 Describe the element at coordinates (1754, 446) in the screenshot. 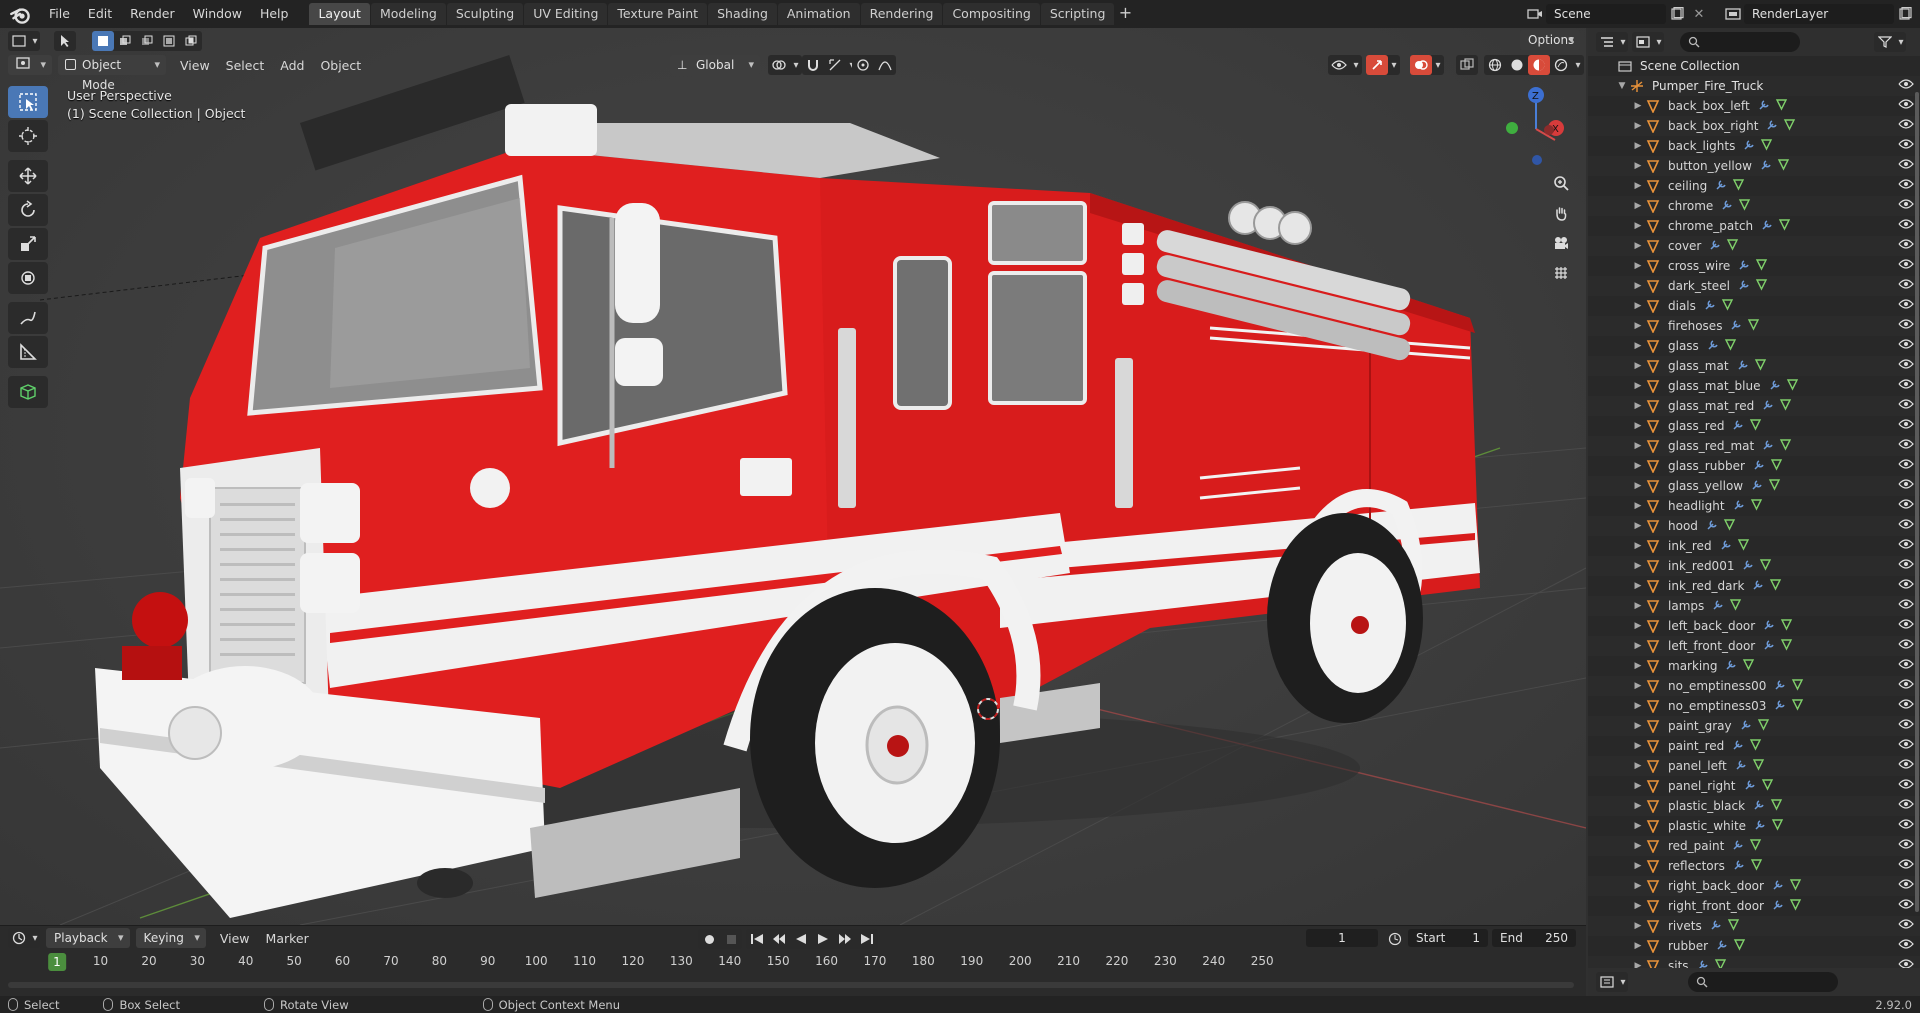

I see `outliner-object-row: ▶ glass_red_mat` at that location.